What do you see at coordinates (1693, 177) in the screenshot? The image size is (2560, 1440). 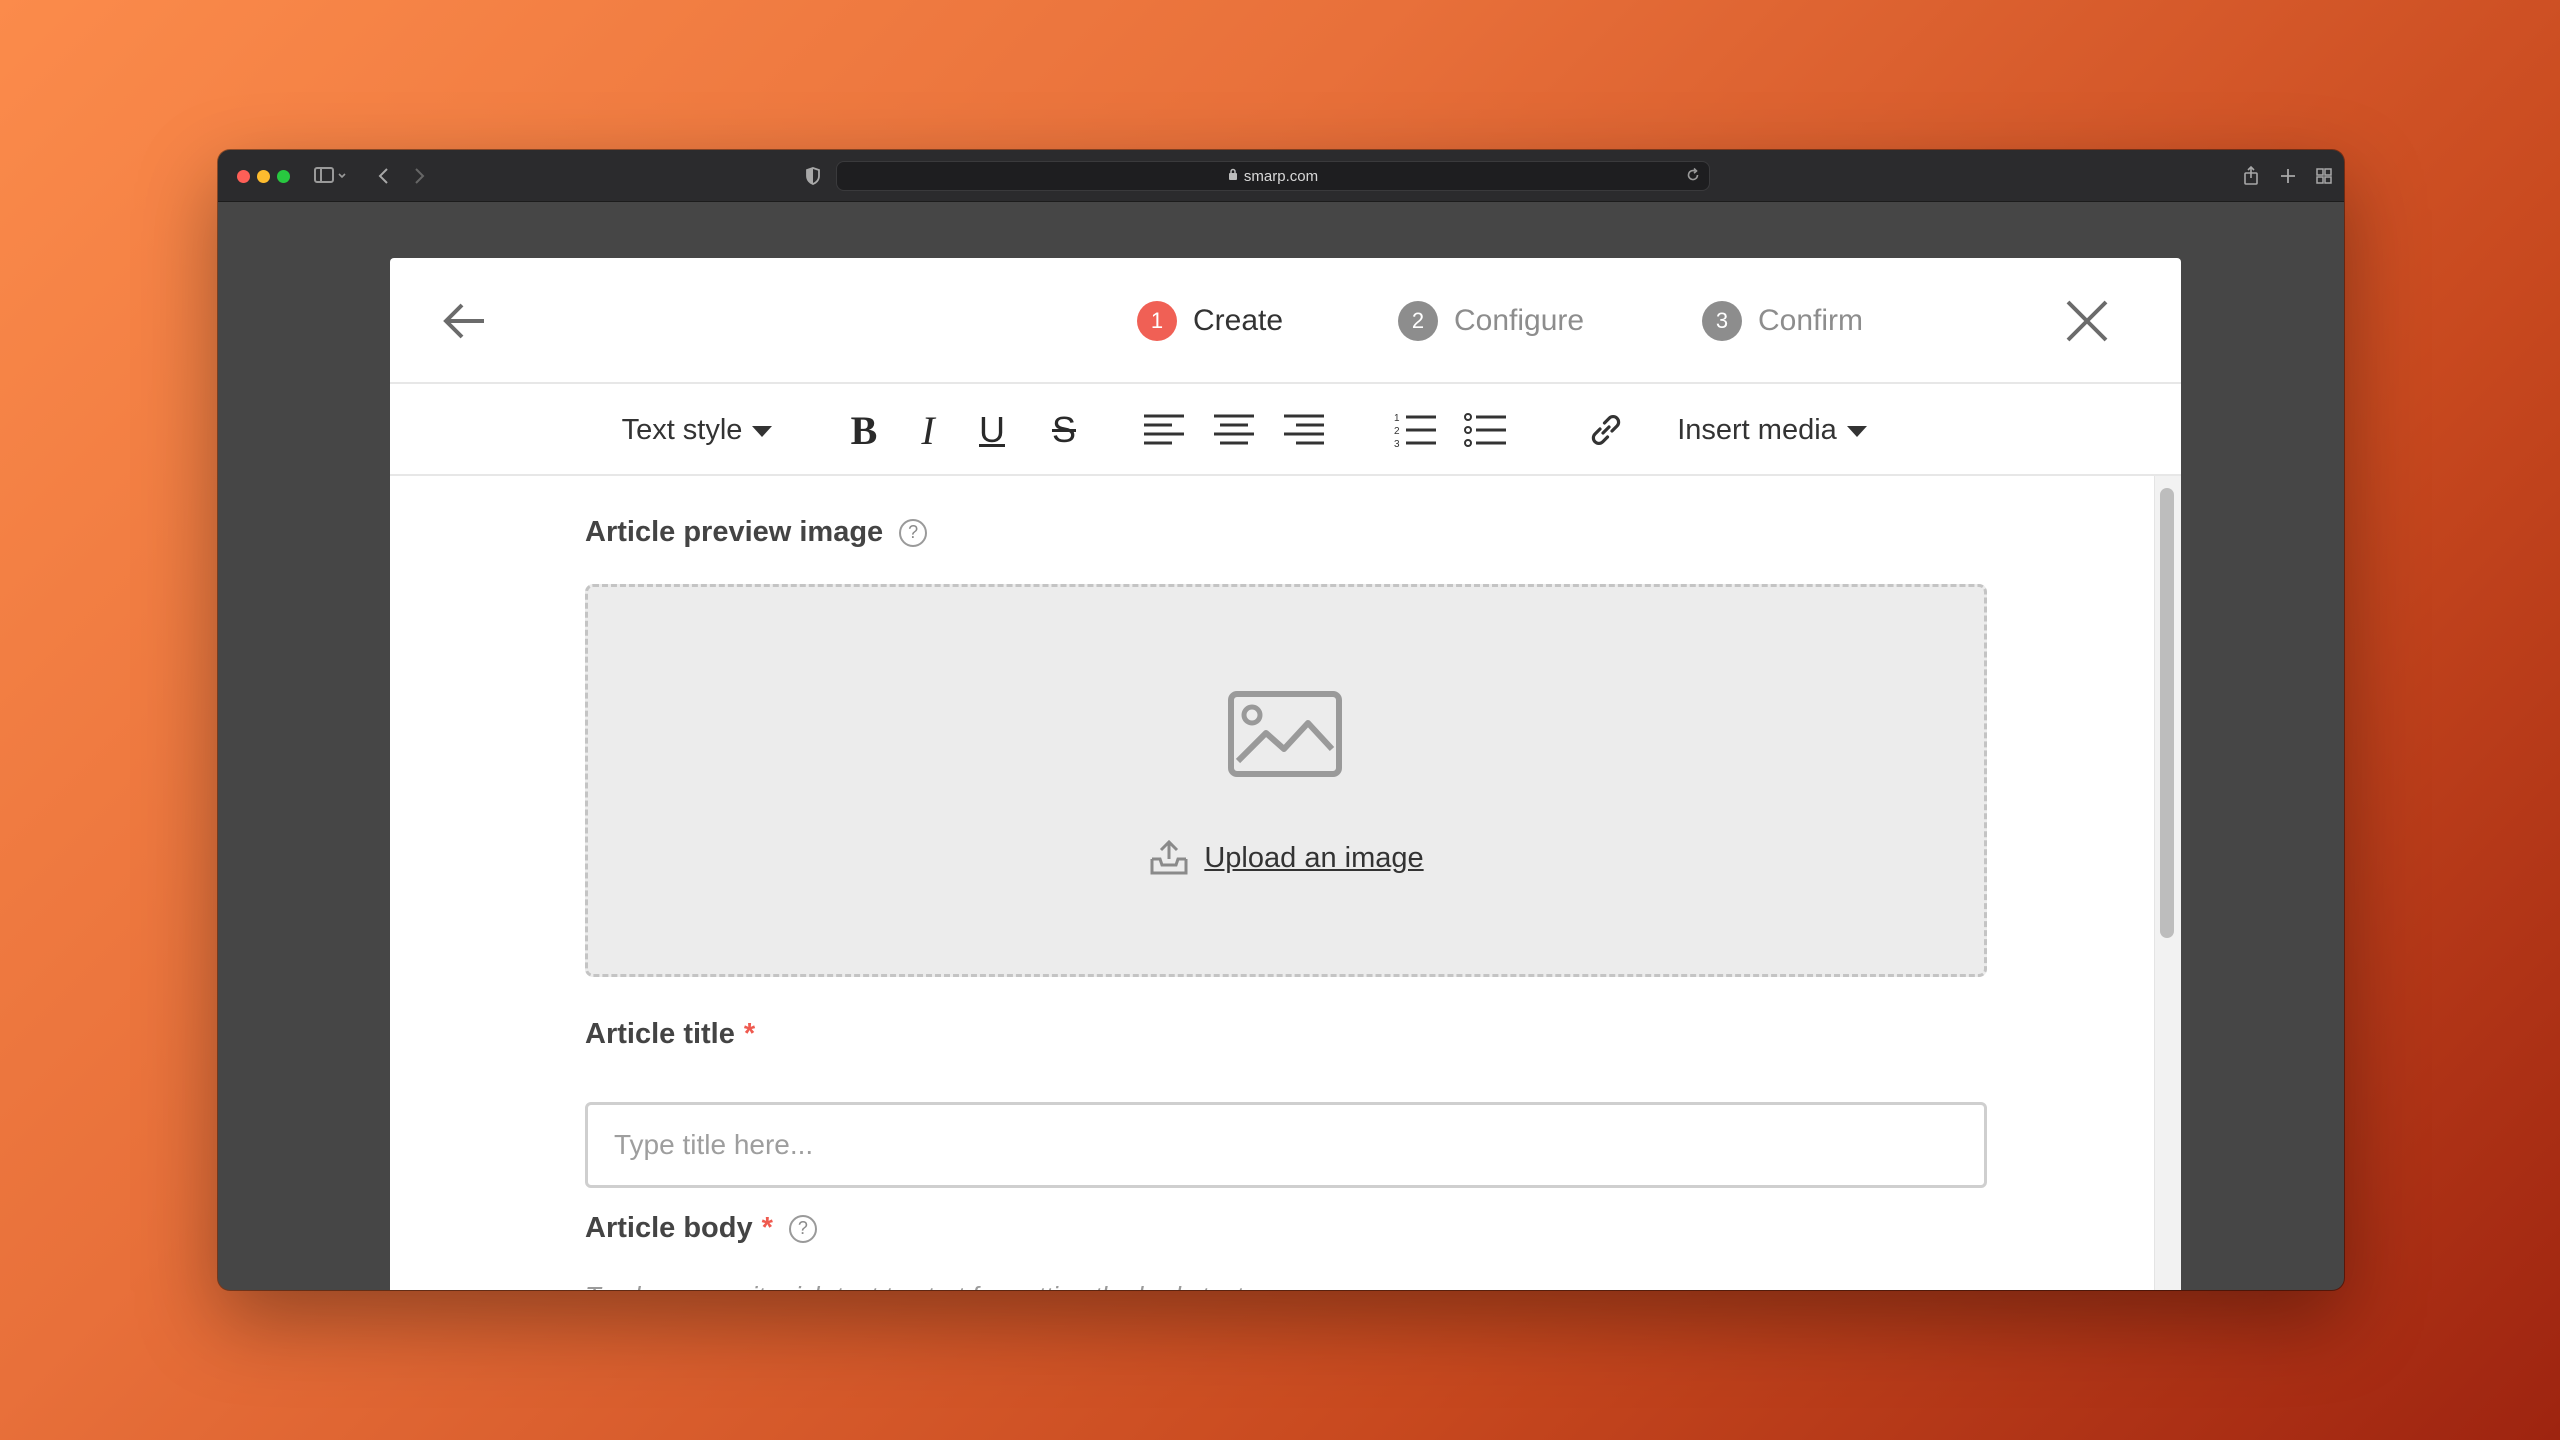 I see `reload-icon` at bounding box center [1693, 177].